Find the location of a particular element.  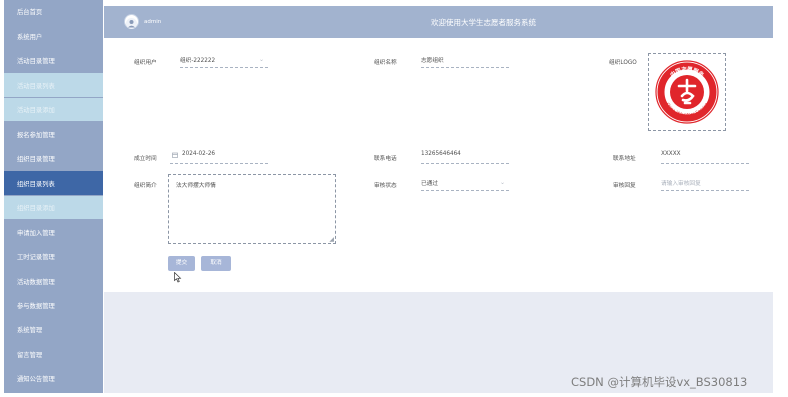

sidebar-item-registration-management: 报名参加管理 is located at coordinates (53, 134).